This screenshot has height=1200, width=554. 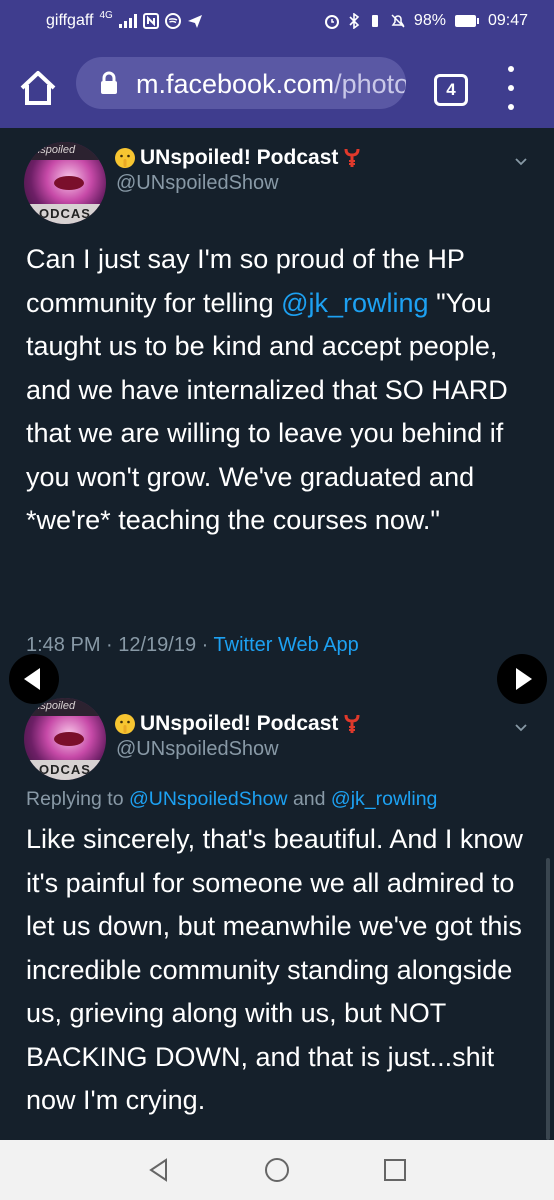 What do you see at coordinates (511, 88) in the screenshot?
I see `more-vert-icon` at bounding box center [511, 88].